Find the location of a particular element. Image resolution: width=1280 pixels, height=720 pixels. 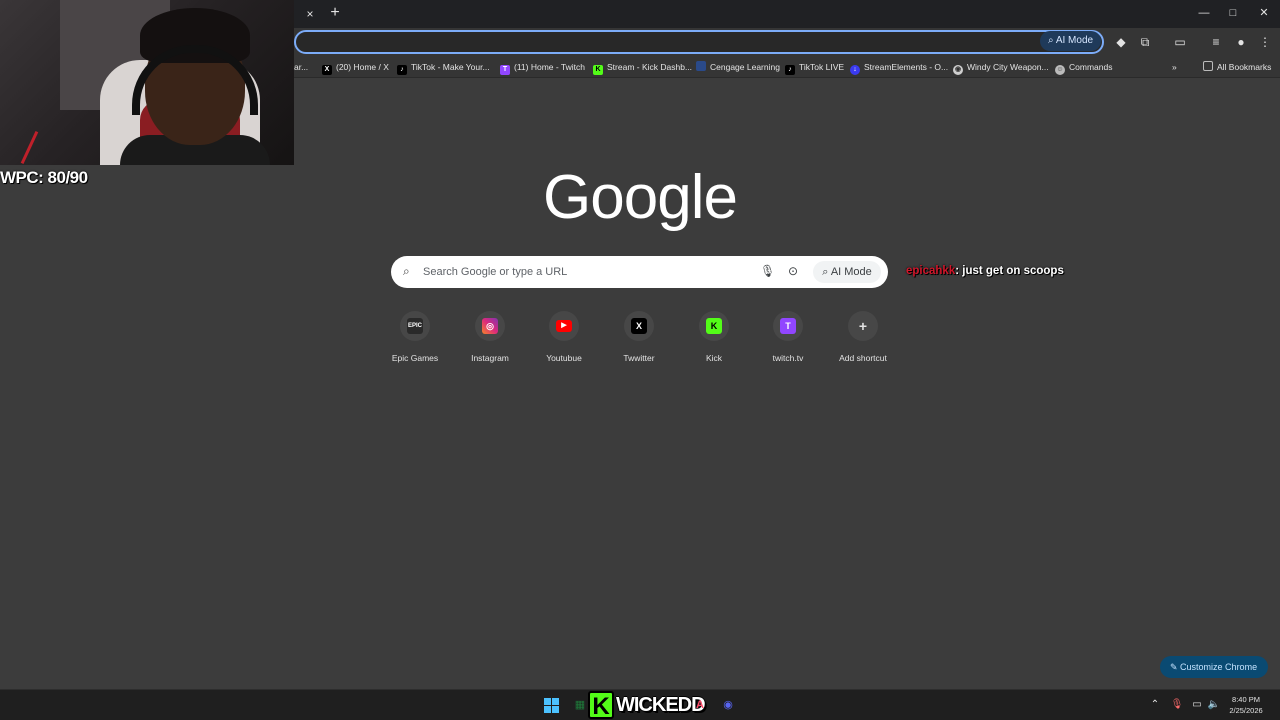

shortcut-tile: X is located at coordinates (639, 326).